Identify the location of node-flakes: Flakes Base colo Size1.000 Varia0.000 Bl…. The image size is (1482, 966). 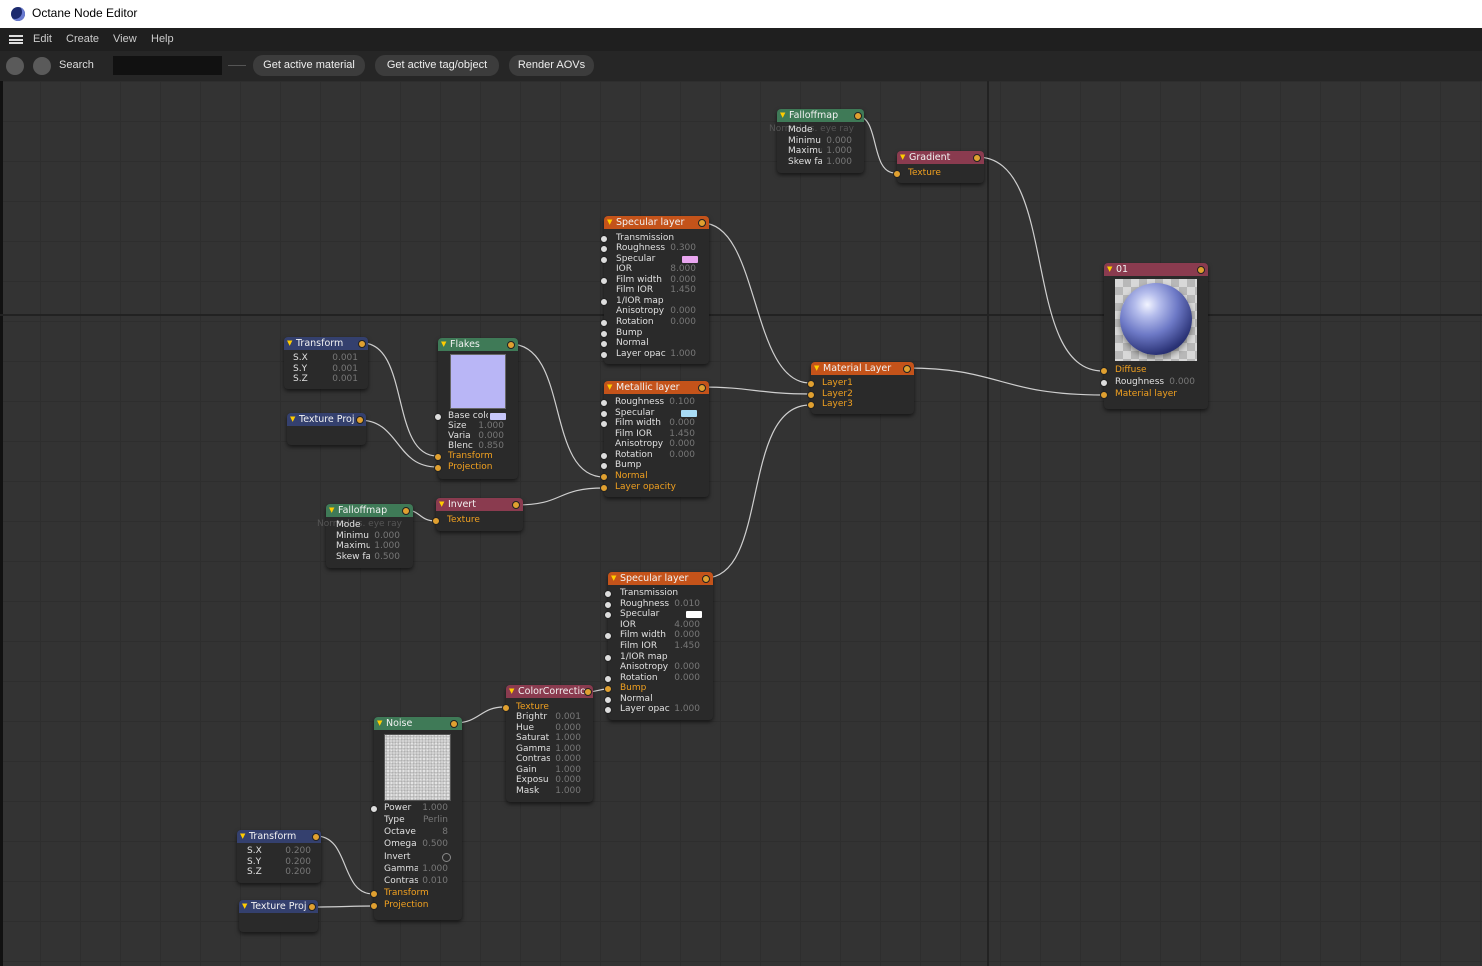
(476, 408).